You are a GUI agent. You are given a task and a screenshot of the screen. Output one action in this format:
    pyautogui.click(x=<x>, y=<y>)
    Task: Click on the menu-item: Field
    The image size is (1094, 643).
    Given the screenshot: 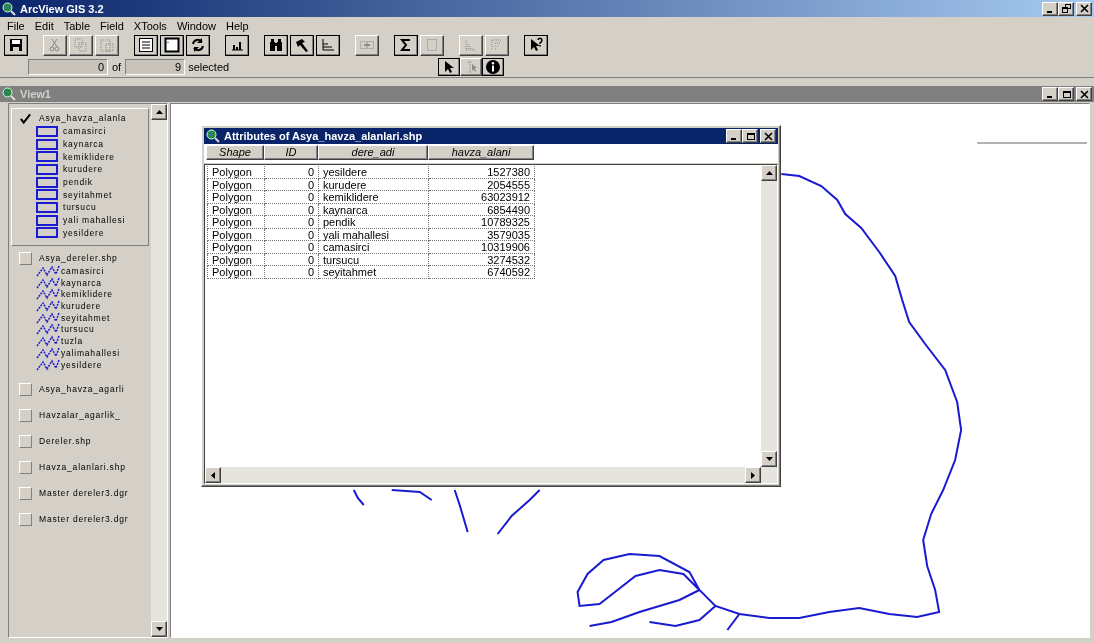 What is the action you would take?
    pyautogui.click(x=112, y=25)
    